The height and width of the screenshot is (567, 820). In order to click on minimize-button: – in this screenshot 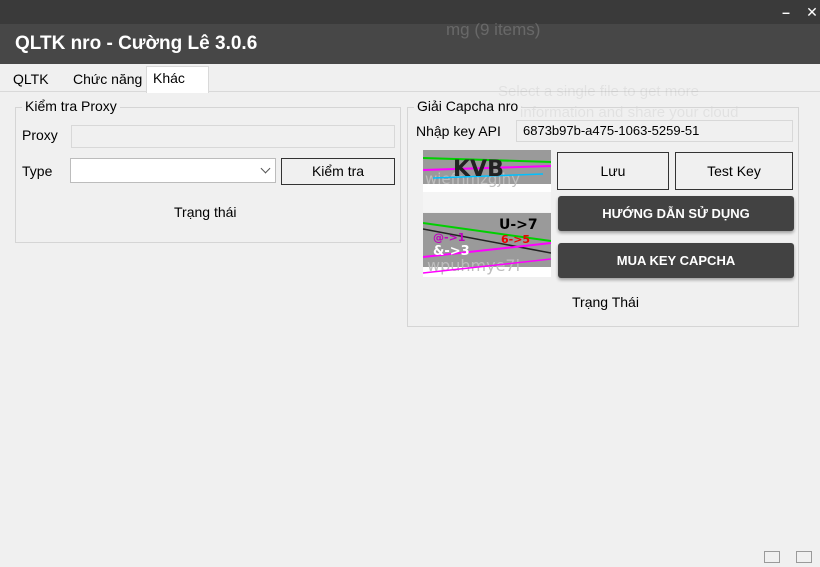, I will do `click(786, 12)`.